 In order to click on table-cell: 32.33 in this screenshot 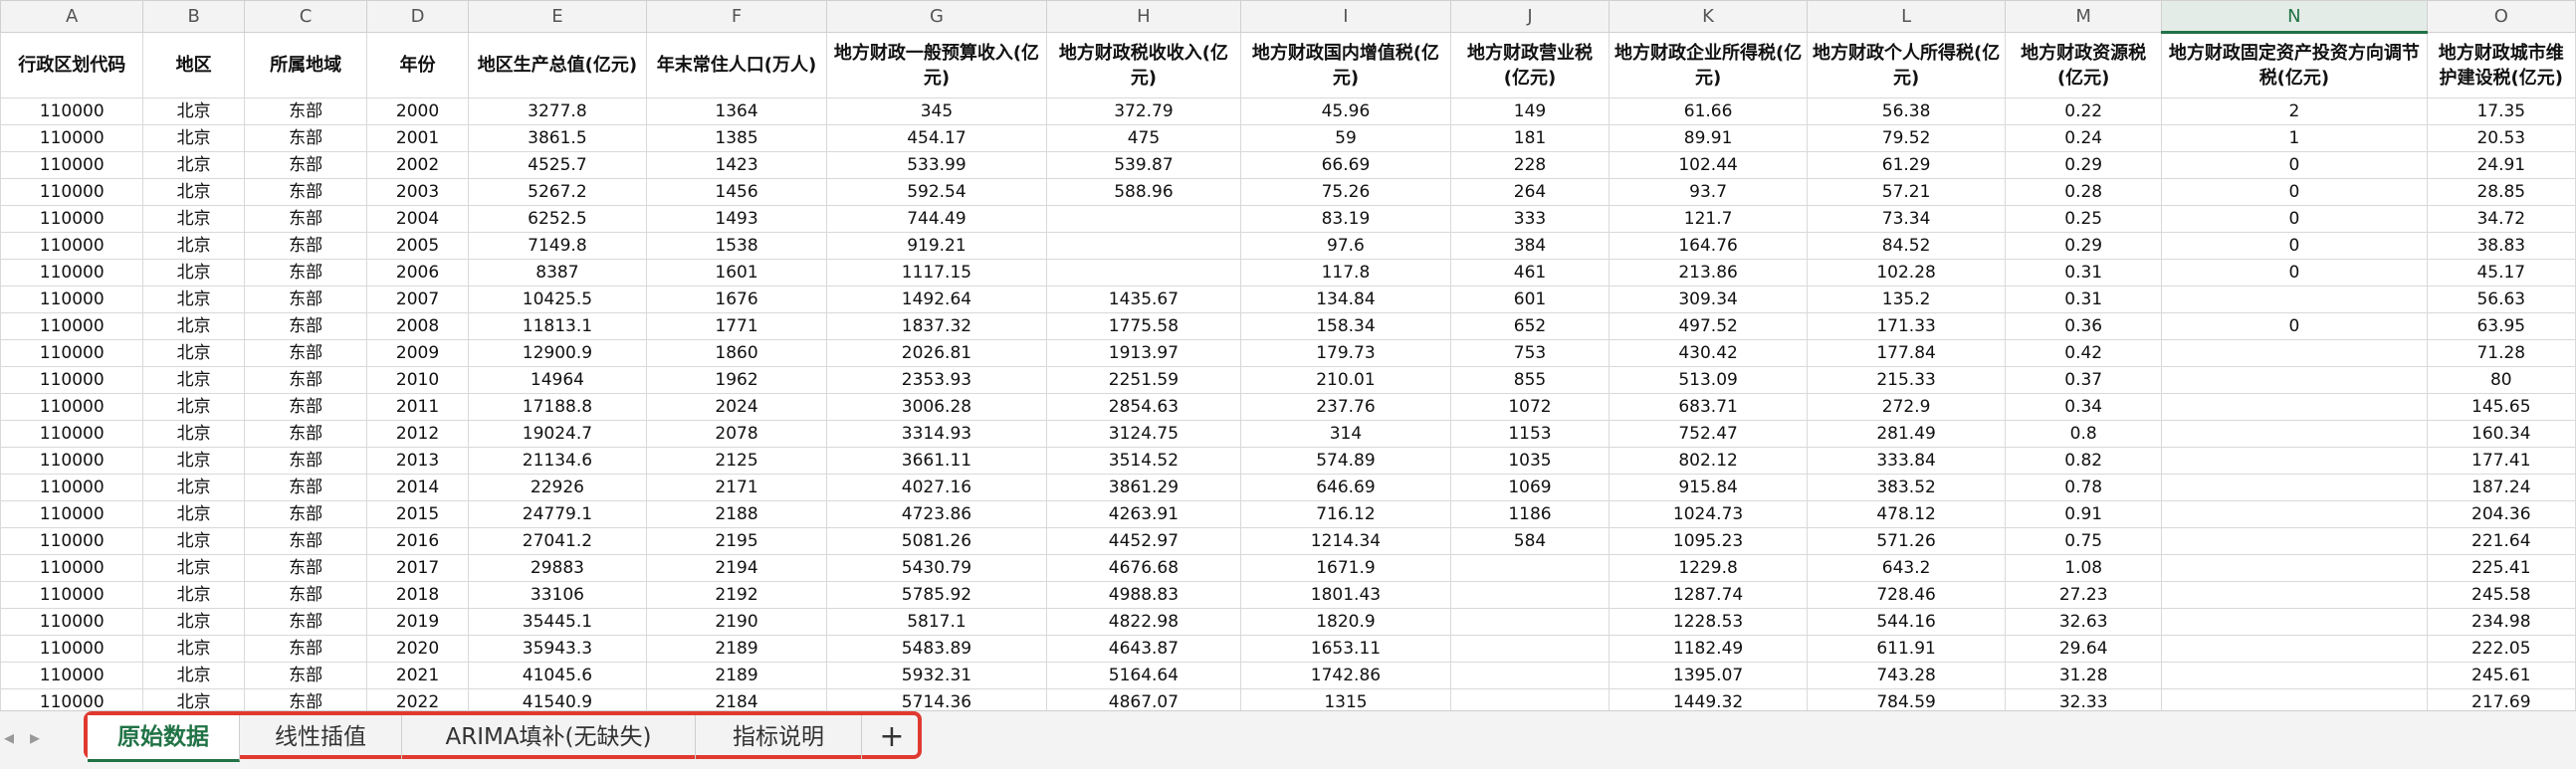, I will do `click(2084, 699)`.